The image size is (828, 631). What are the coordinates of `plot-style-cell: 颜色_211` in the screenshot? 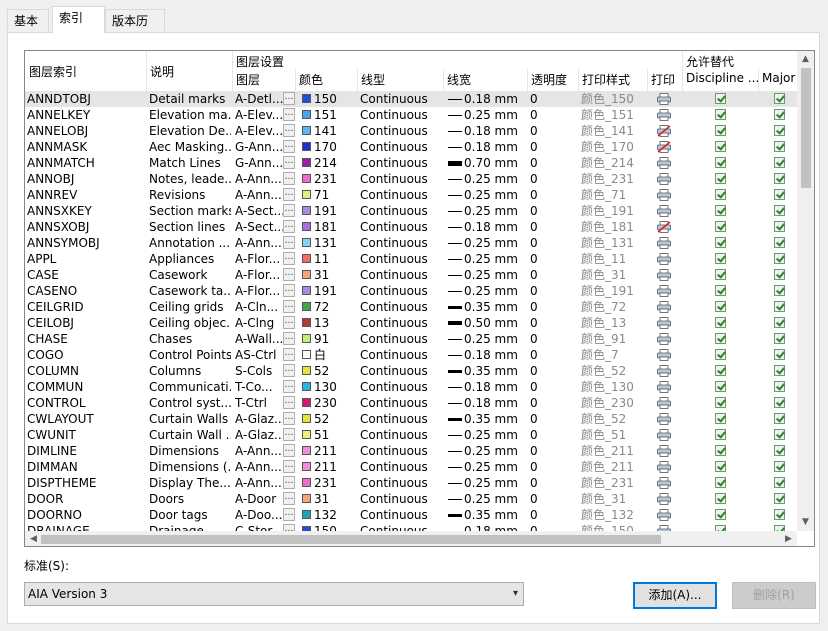 It's located at (613, 451).